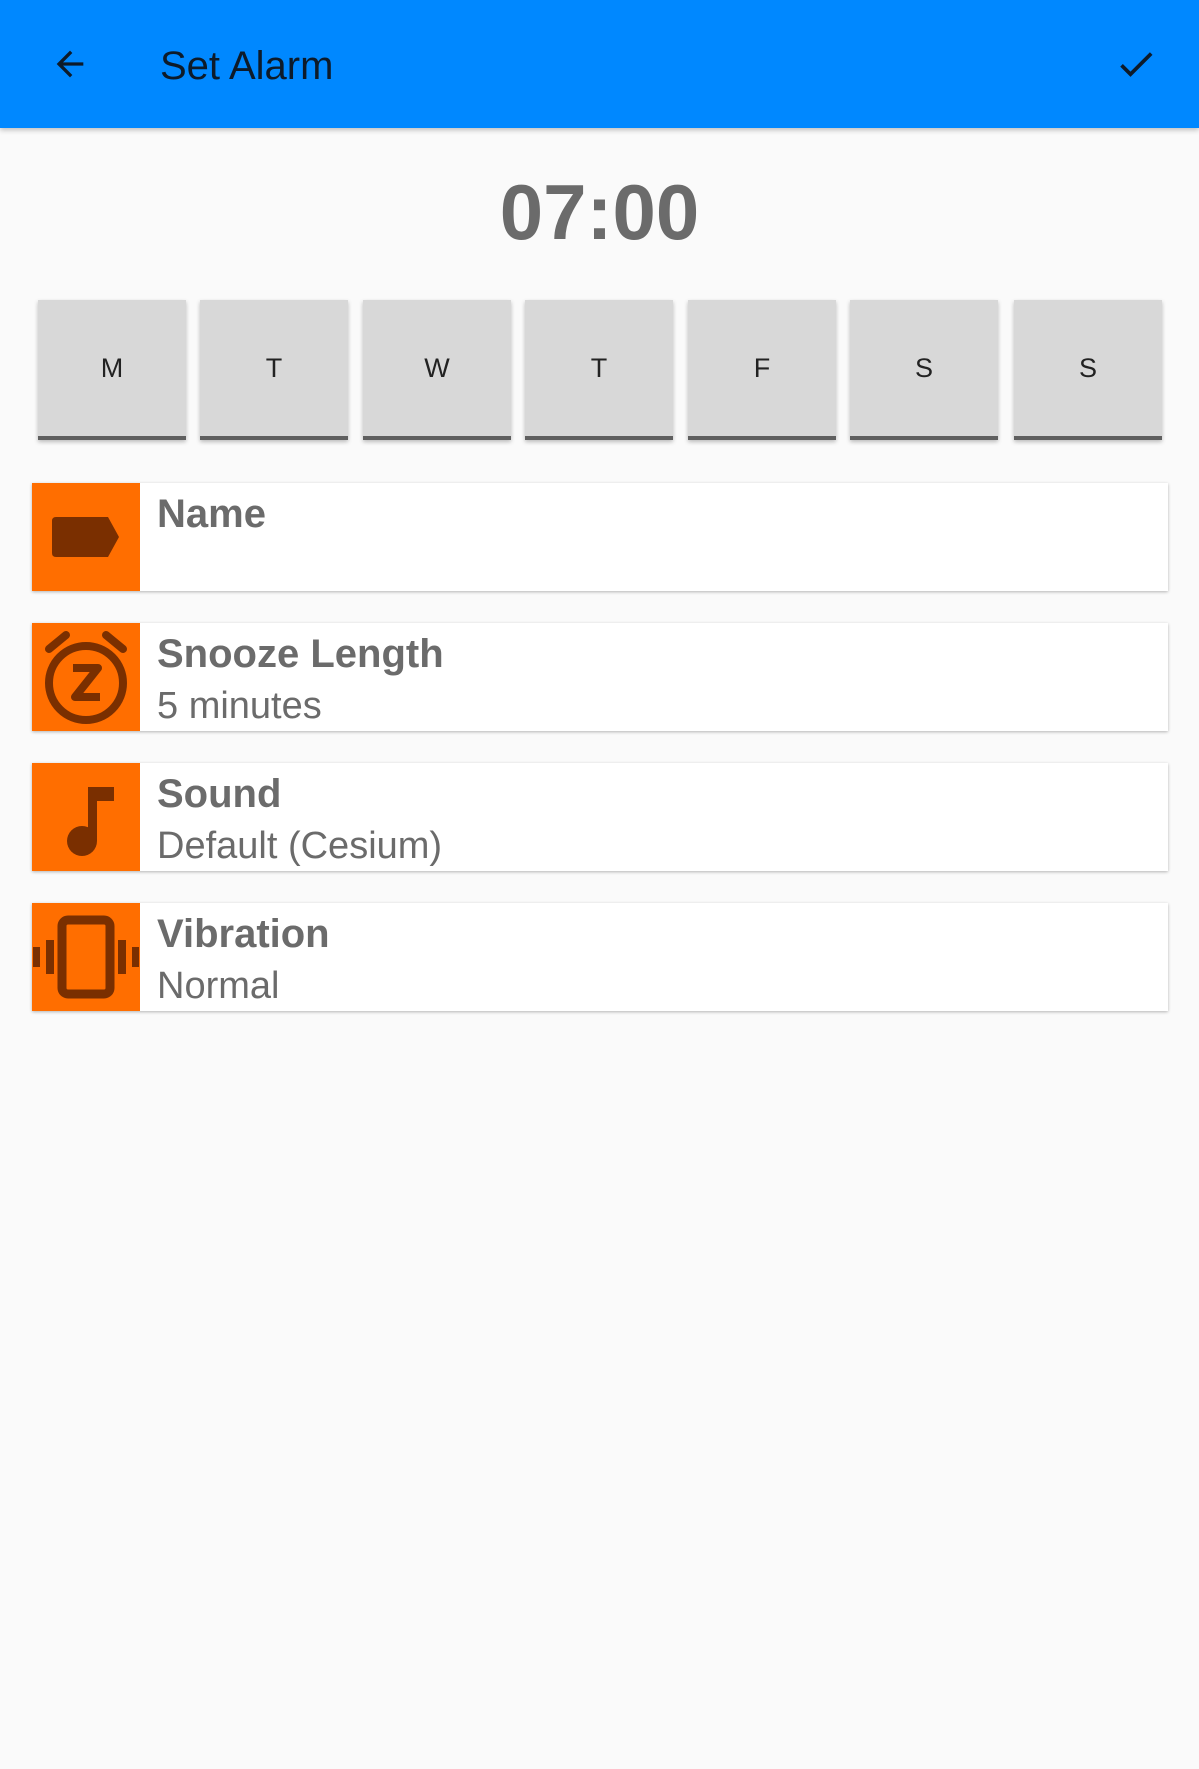 Image resolution: width=1199 pixels, height=1769 pixels. Describe the element at coordinates (300, 654) in the screenshot. I see `setting-snooze-label: Snooze Length` at that location.